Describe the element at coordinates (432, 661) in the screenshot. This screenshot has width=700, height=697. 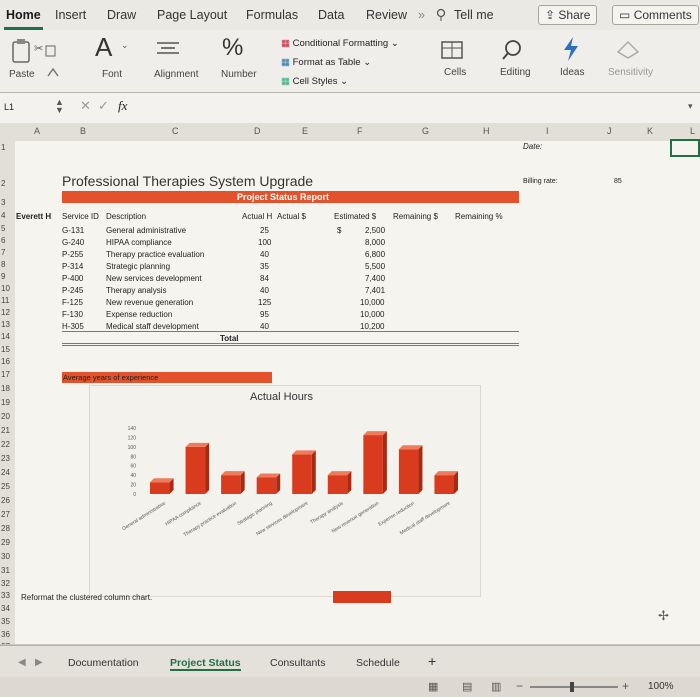
I see `add-sheet-button: +` at that location.